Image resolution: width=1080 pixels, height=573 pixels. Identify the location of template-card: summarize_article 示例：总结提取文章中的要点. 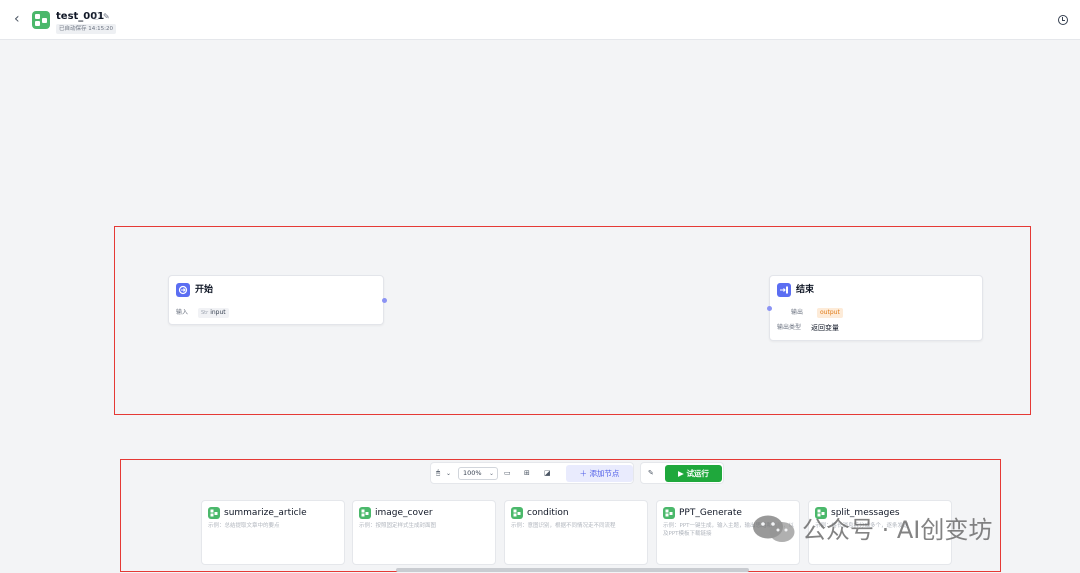
(273, 532).